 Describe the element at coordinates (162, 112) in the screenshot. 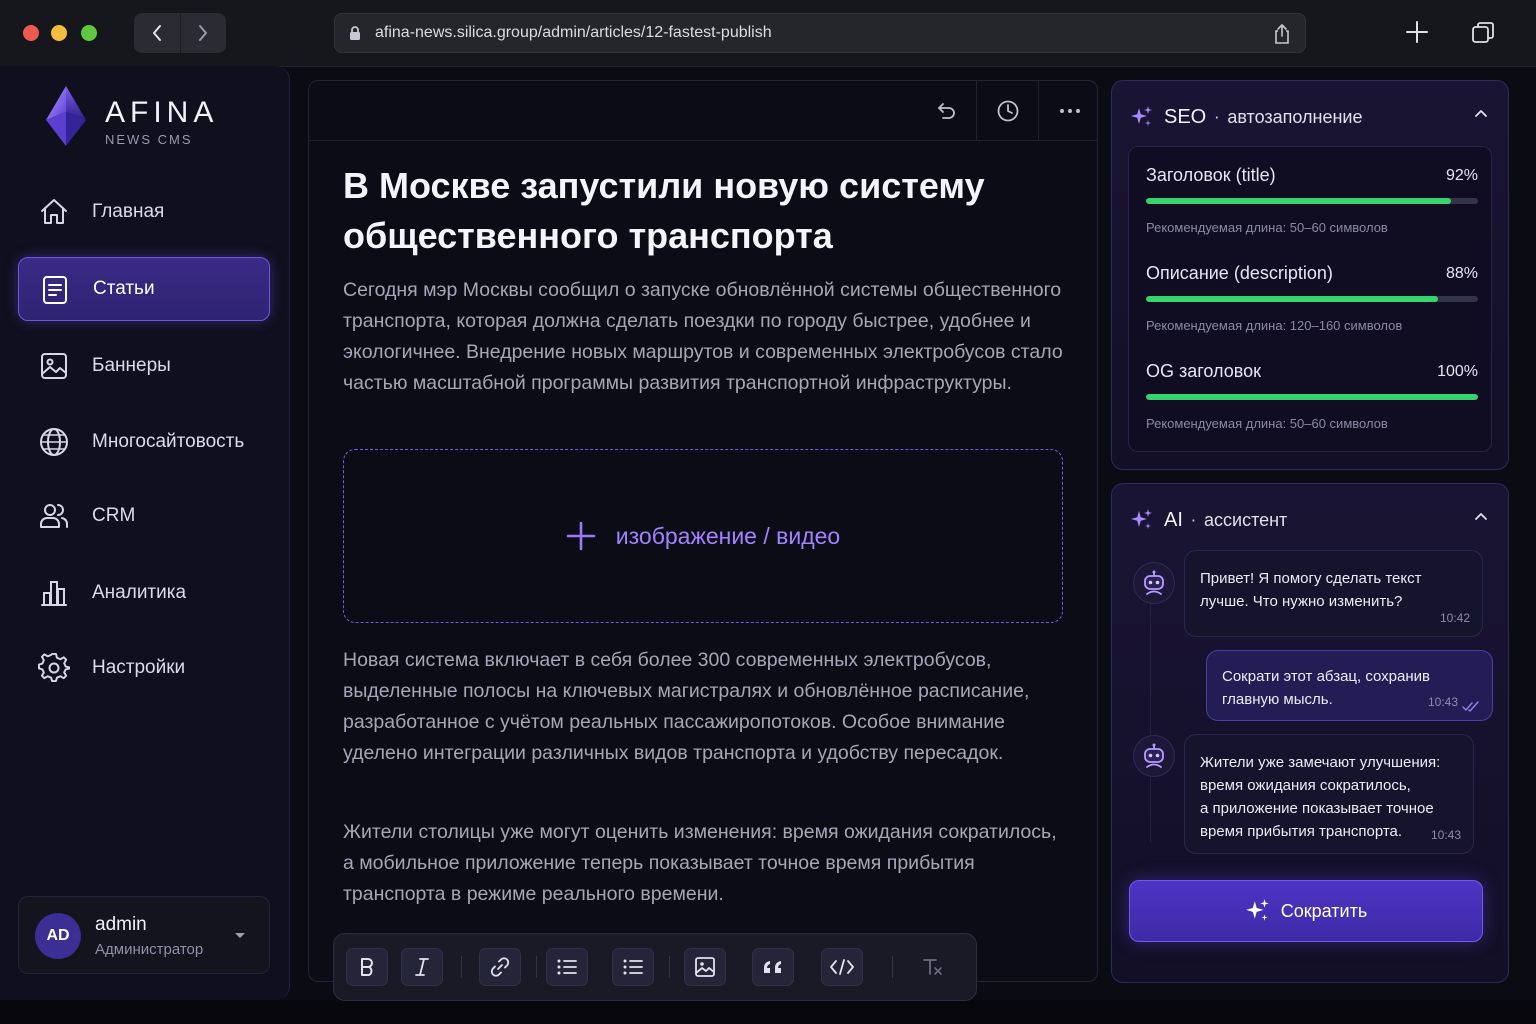

I see `brand-name: AFINA` at that location.